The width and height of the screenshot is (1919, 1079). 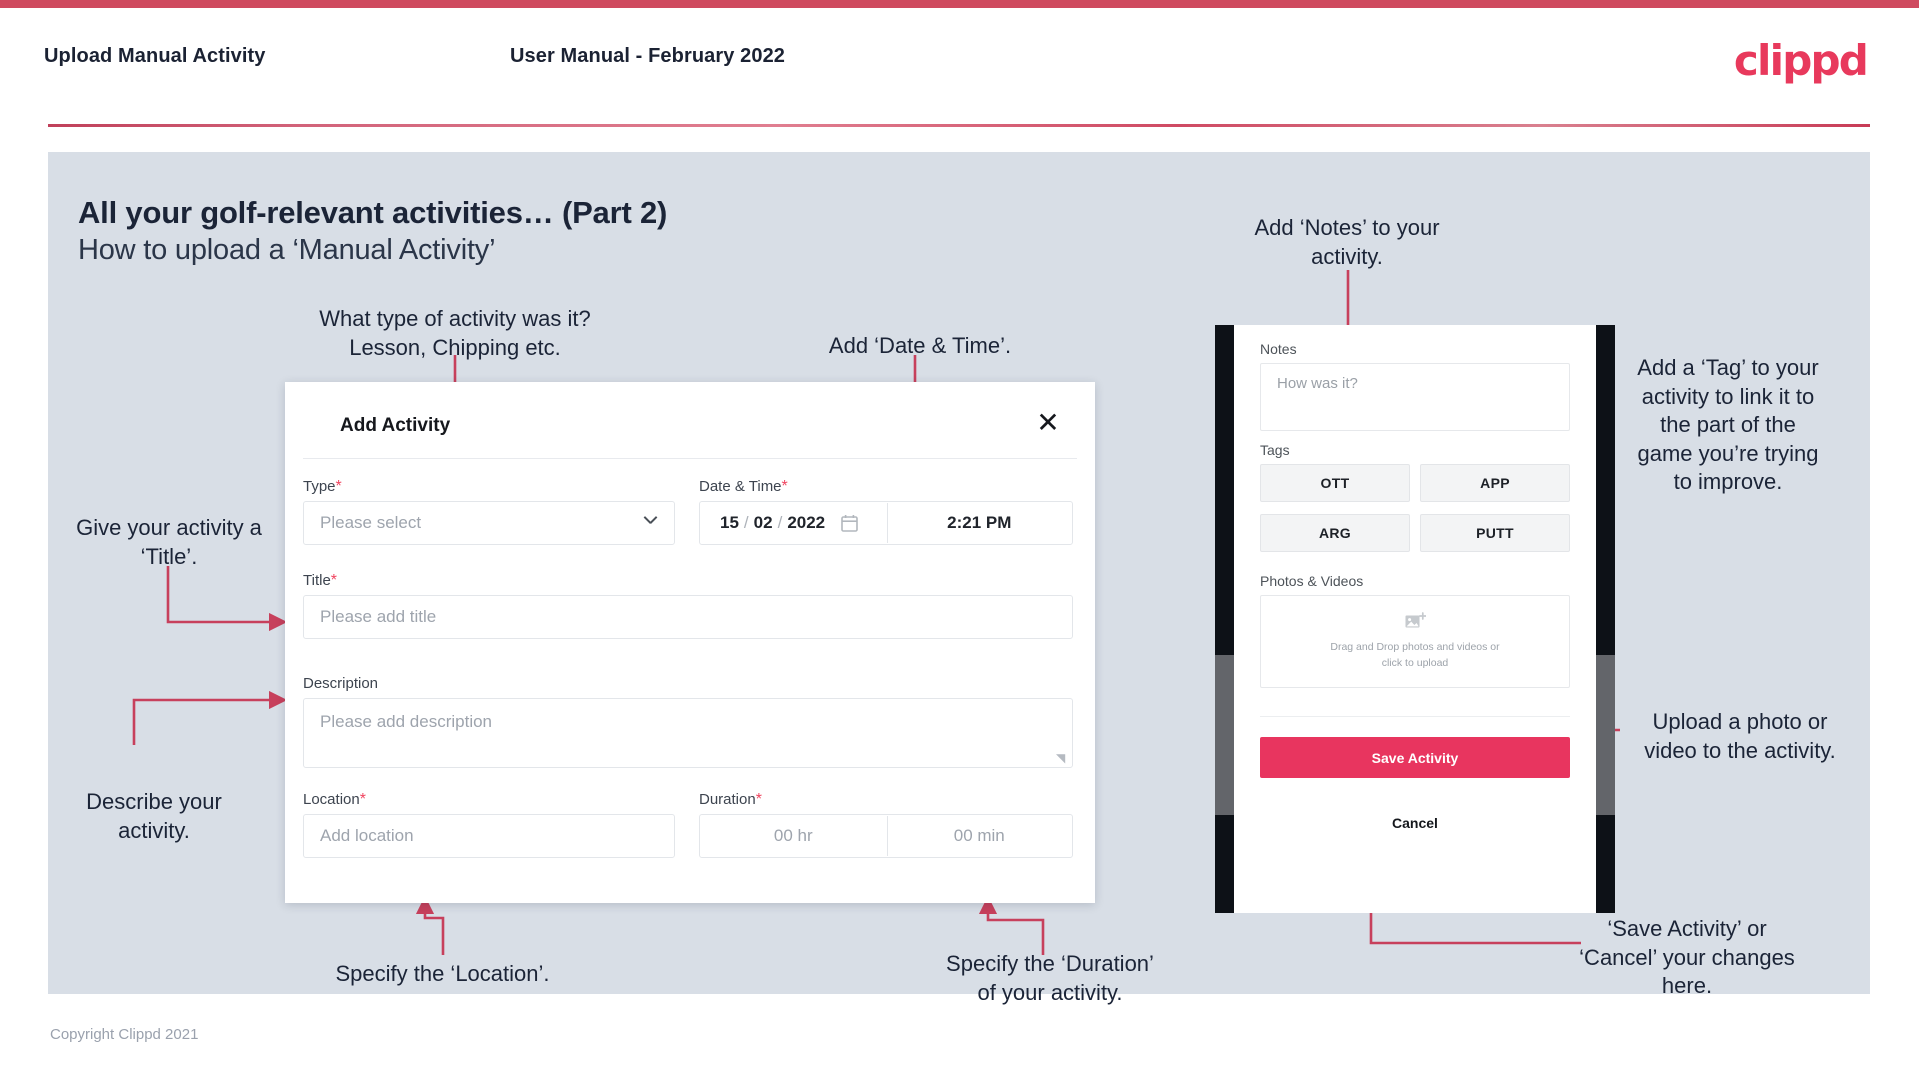 What do you see at coordinates (1801, 60) in the screenshot?
I see `clippd-logo: clippd` at bounding box center [1801, 60].